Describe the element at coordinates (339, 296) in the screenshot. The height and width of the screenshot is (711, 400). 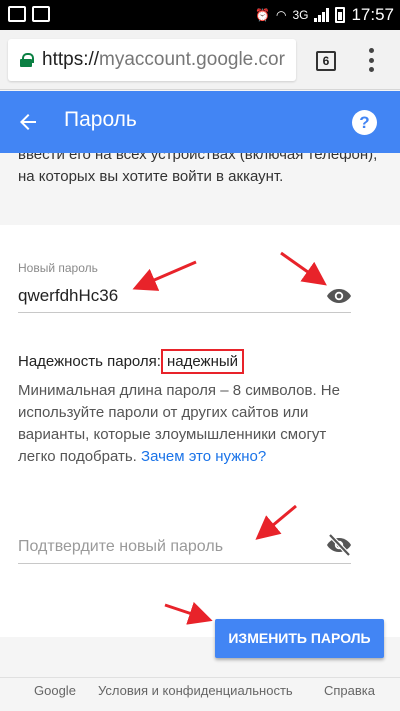
I see `show-password-eye-icon` at that location.